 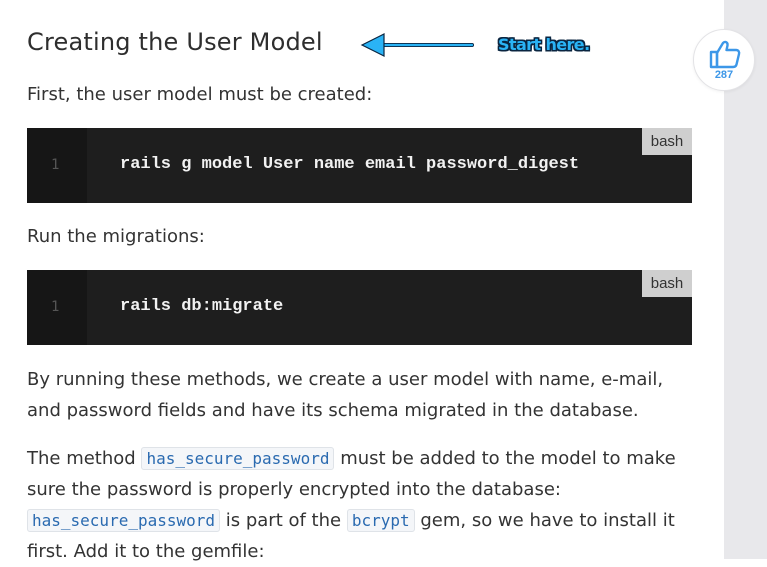 What do you see at coordinates (724, 75) in the screenshot?
I see `like-count: 287` at bounding box center [724, 75].